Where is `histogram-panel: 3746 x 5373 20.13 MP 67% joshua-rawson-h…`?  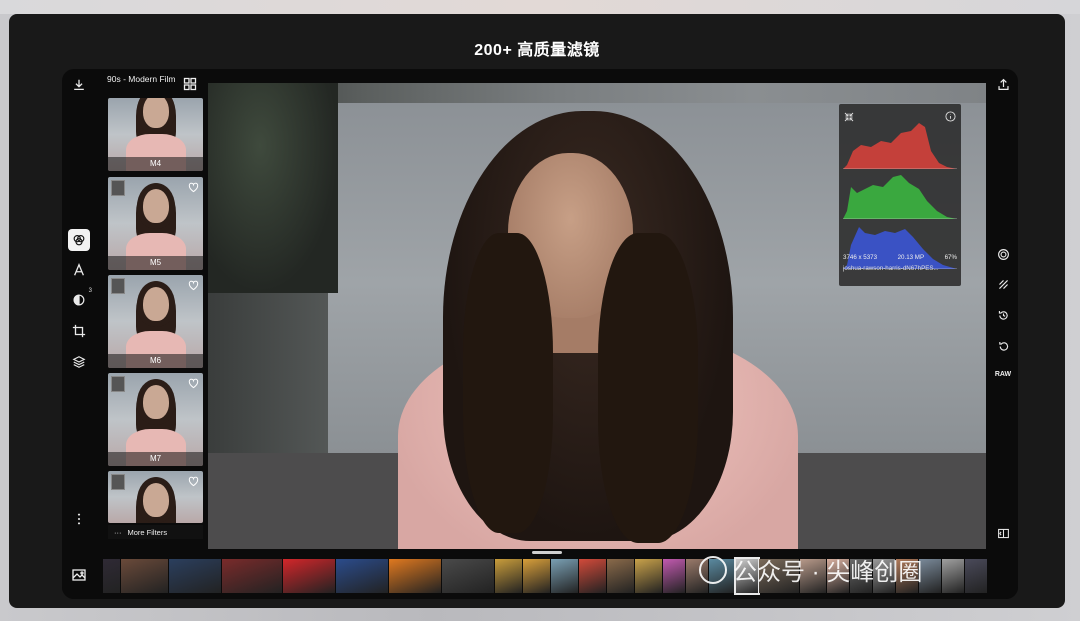
histogram-panel: 3746 x 5373 20.13 MP 67% joshua-rawson-h… is located at coordinates (900, 195).